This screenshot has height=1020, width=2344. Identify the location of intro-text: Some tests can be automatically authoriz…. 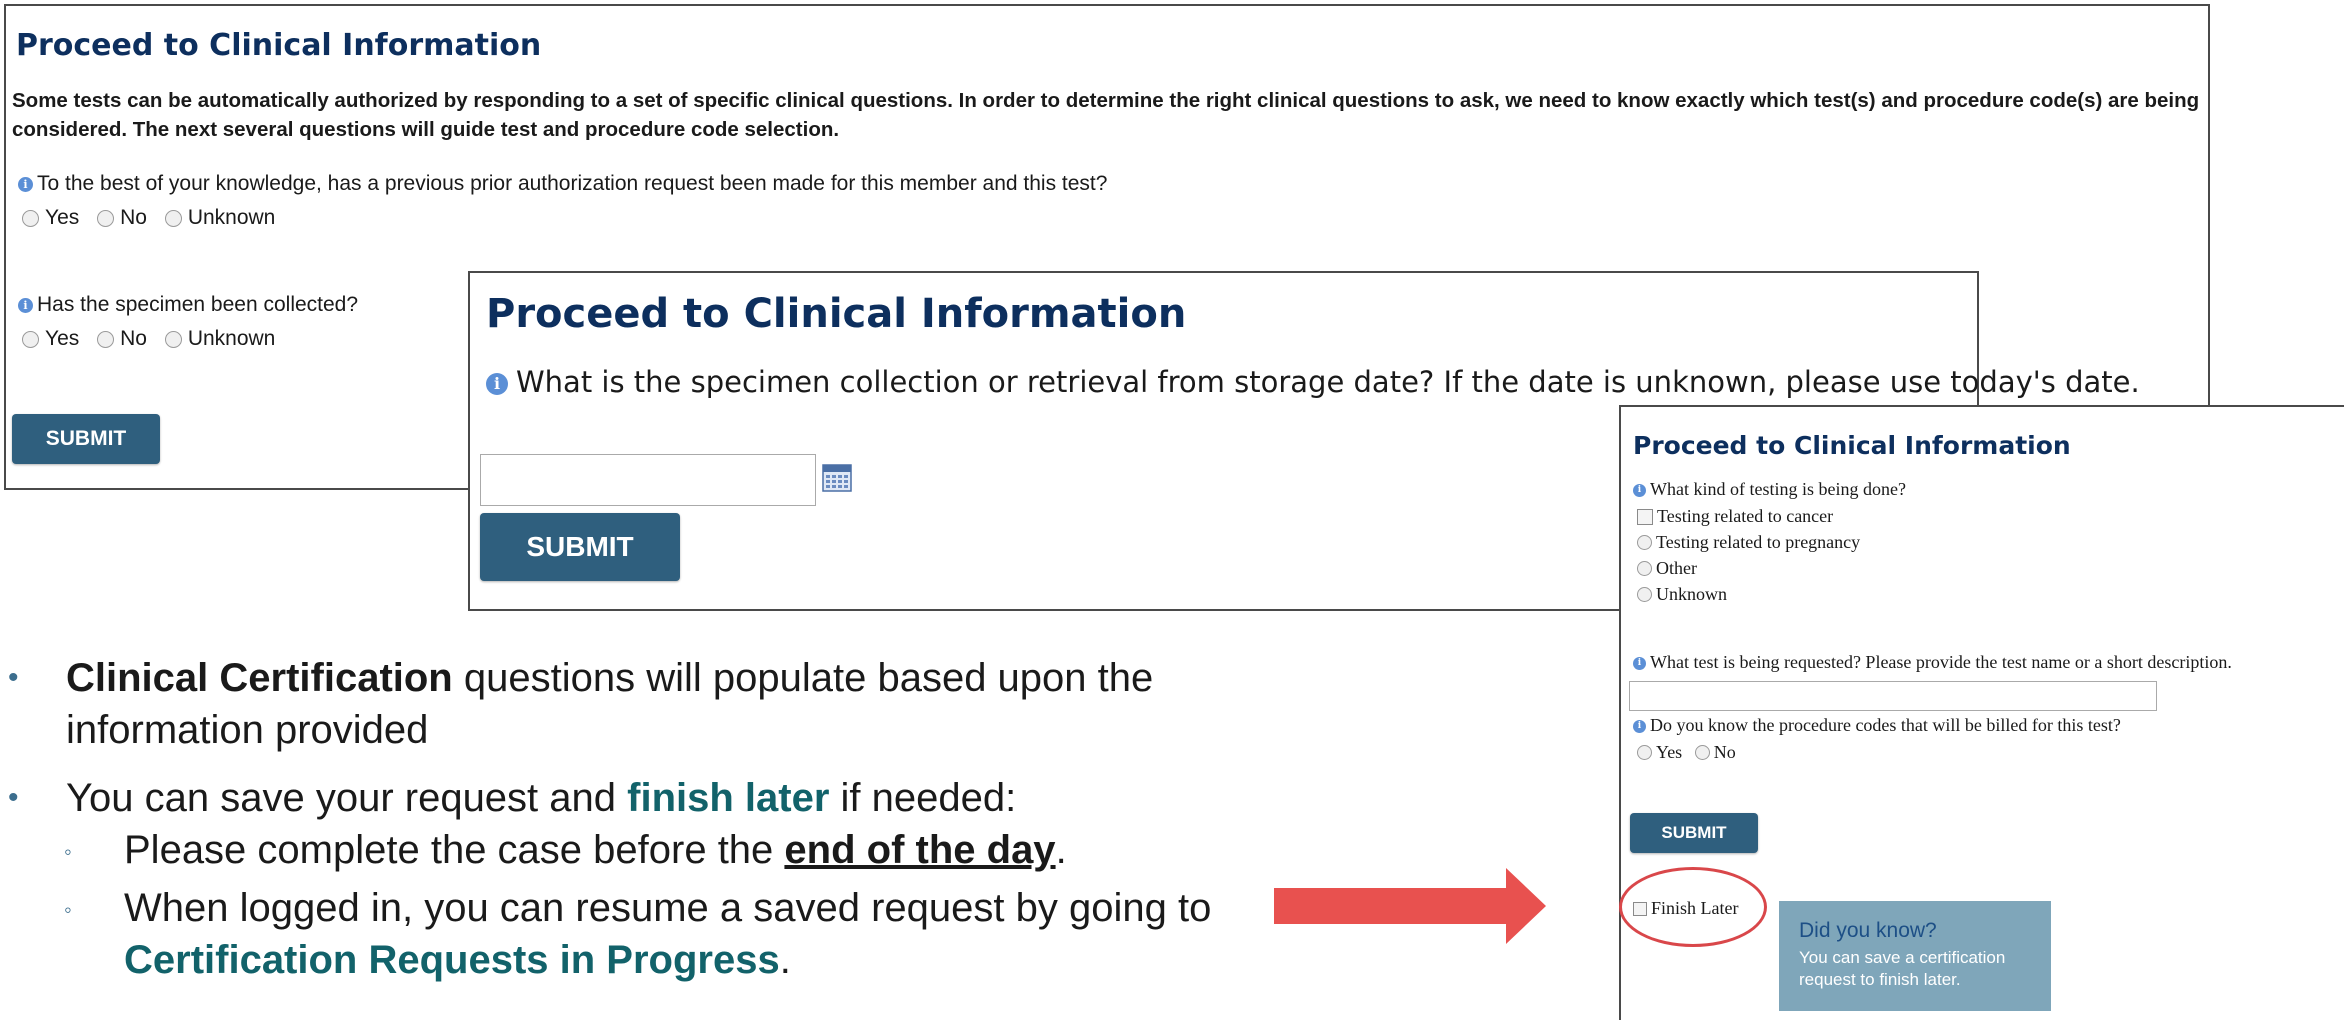
(1106, 115).